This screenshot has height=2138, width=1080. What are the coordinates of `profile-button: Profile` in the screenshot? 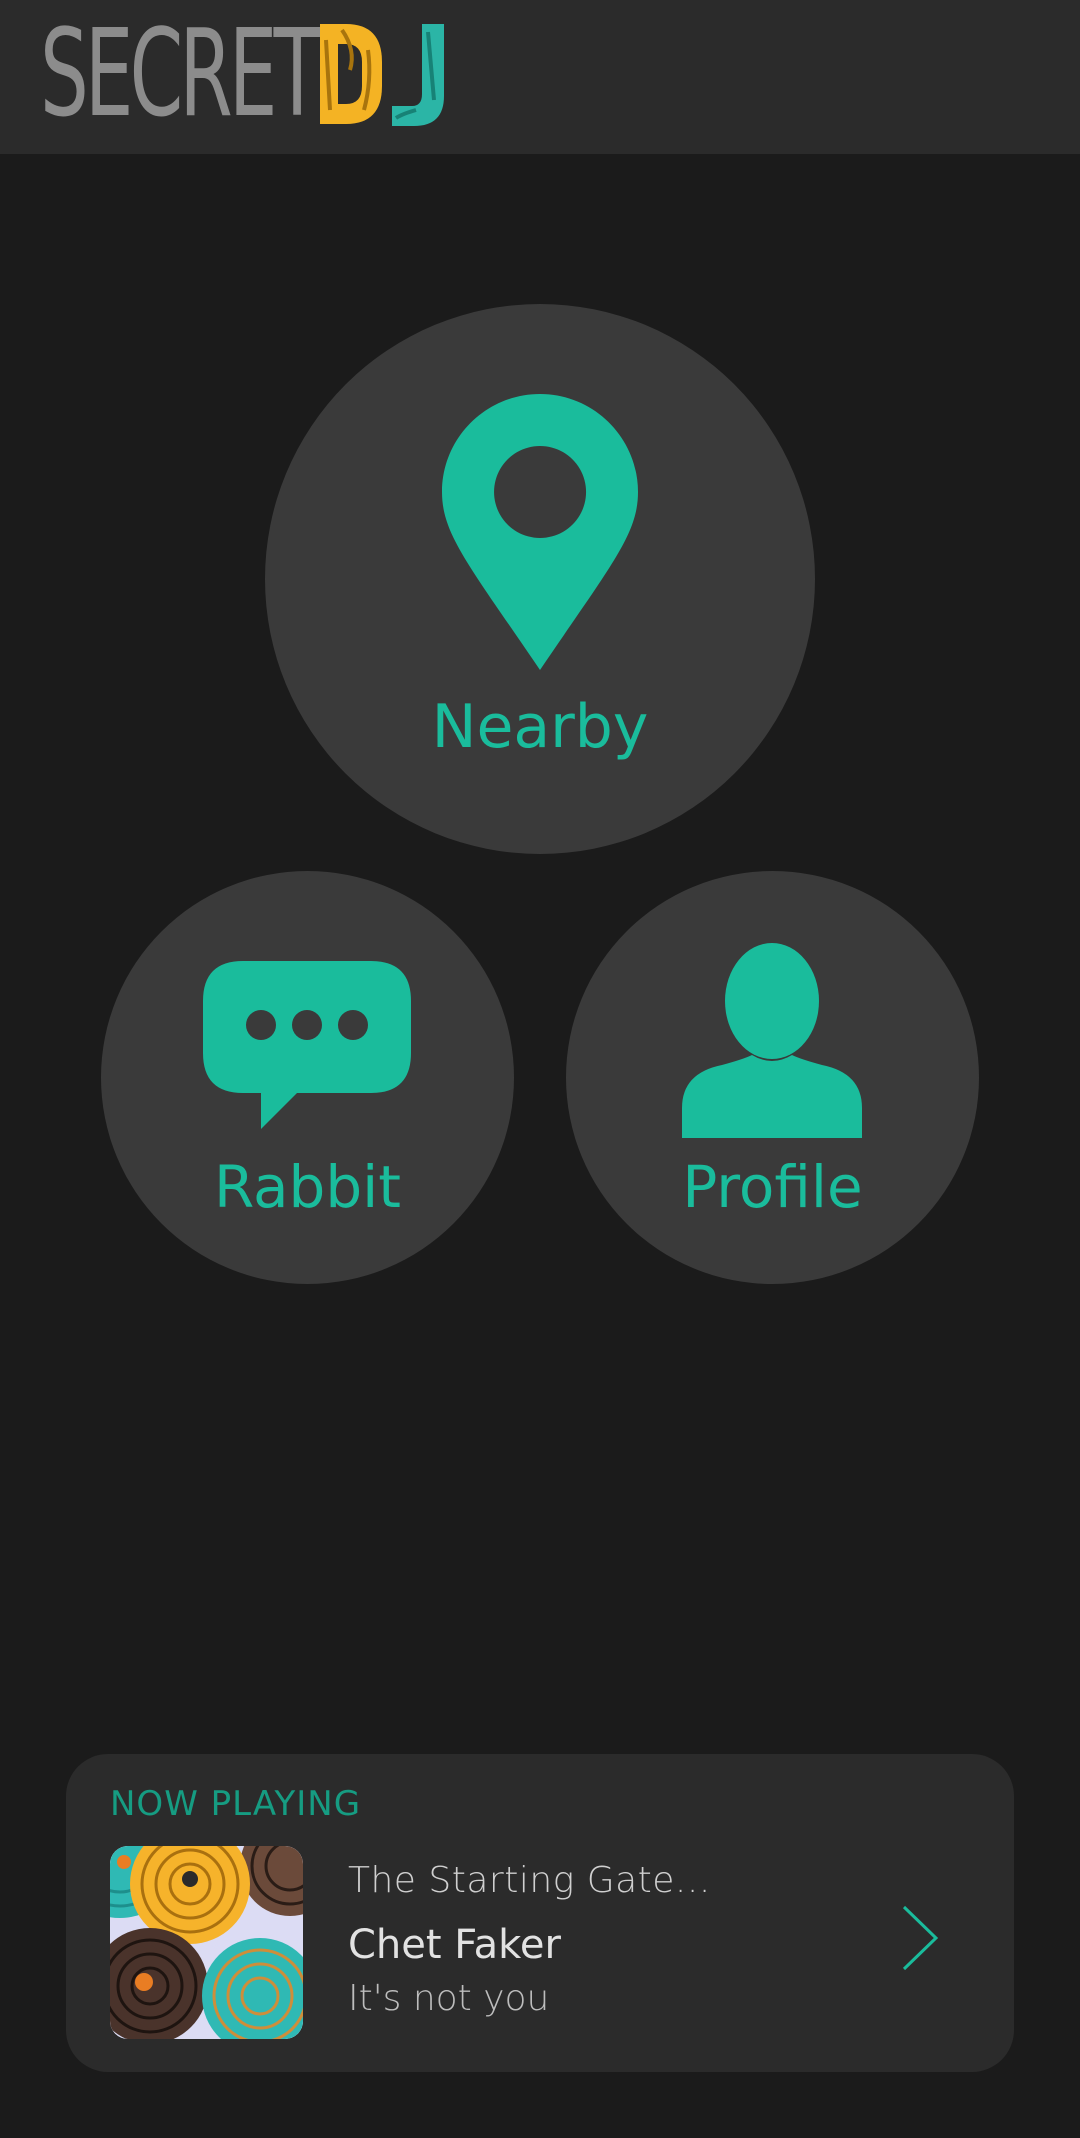 It's located at (772, 1077).